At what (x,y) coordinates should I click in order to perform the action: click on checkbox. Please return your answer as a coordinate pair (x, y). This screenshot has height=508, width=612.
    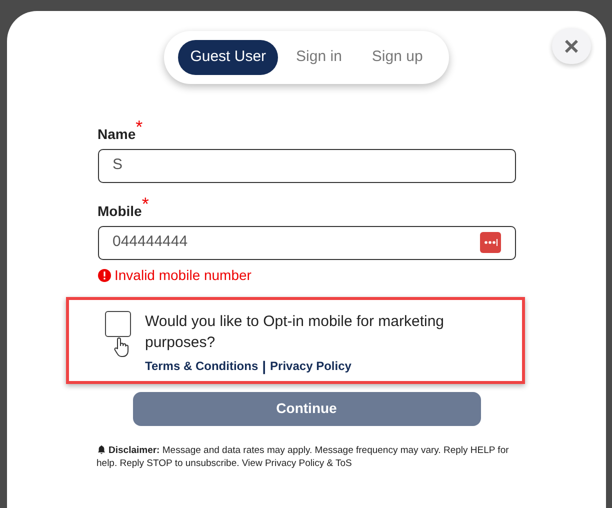
    Looking at the image, I should click on (118, 323).